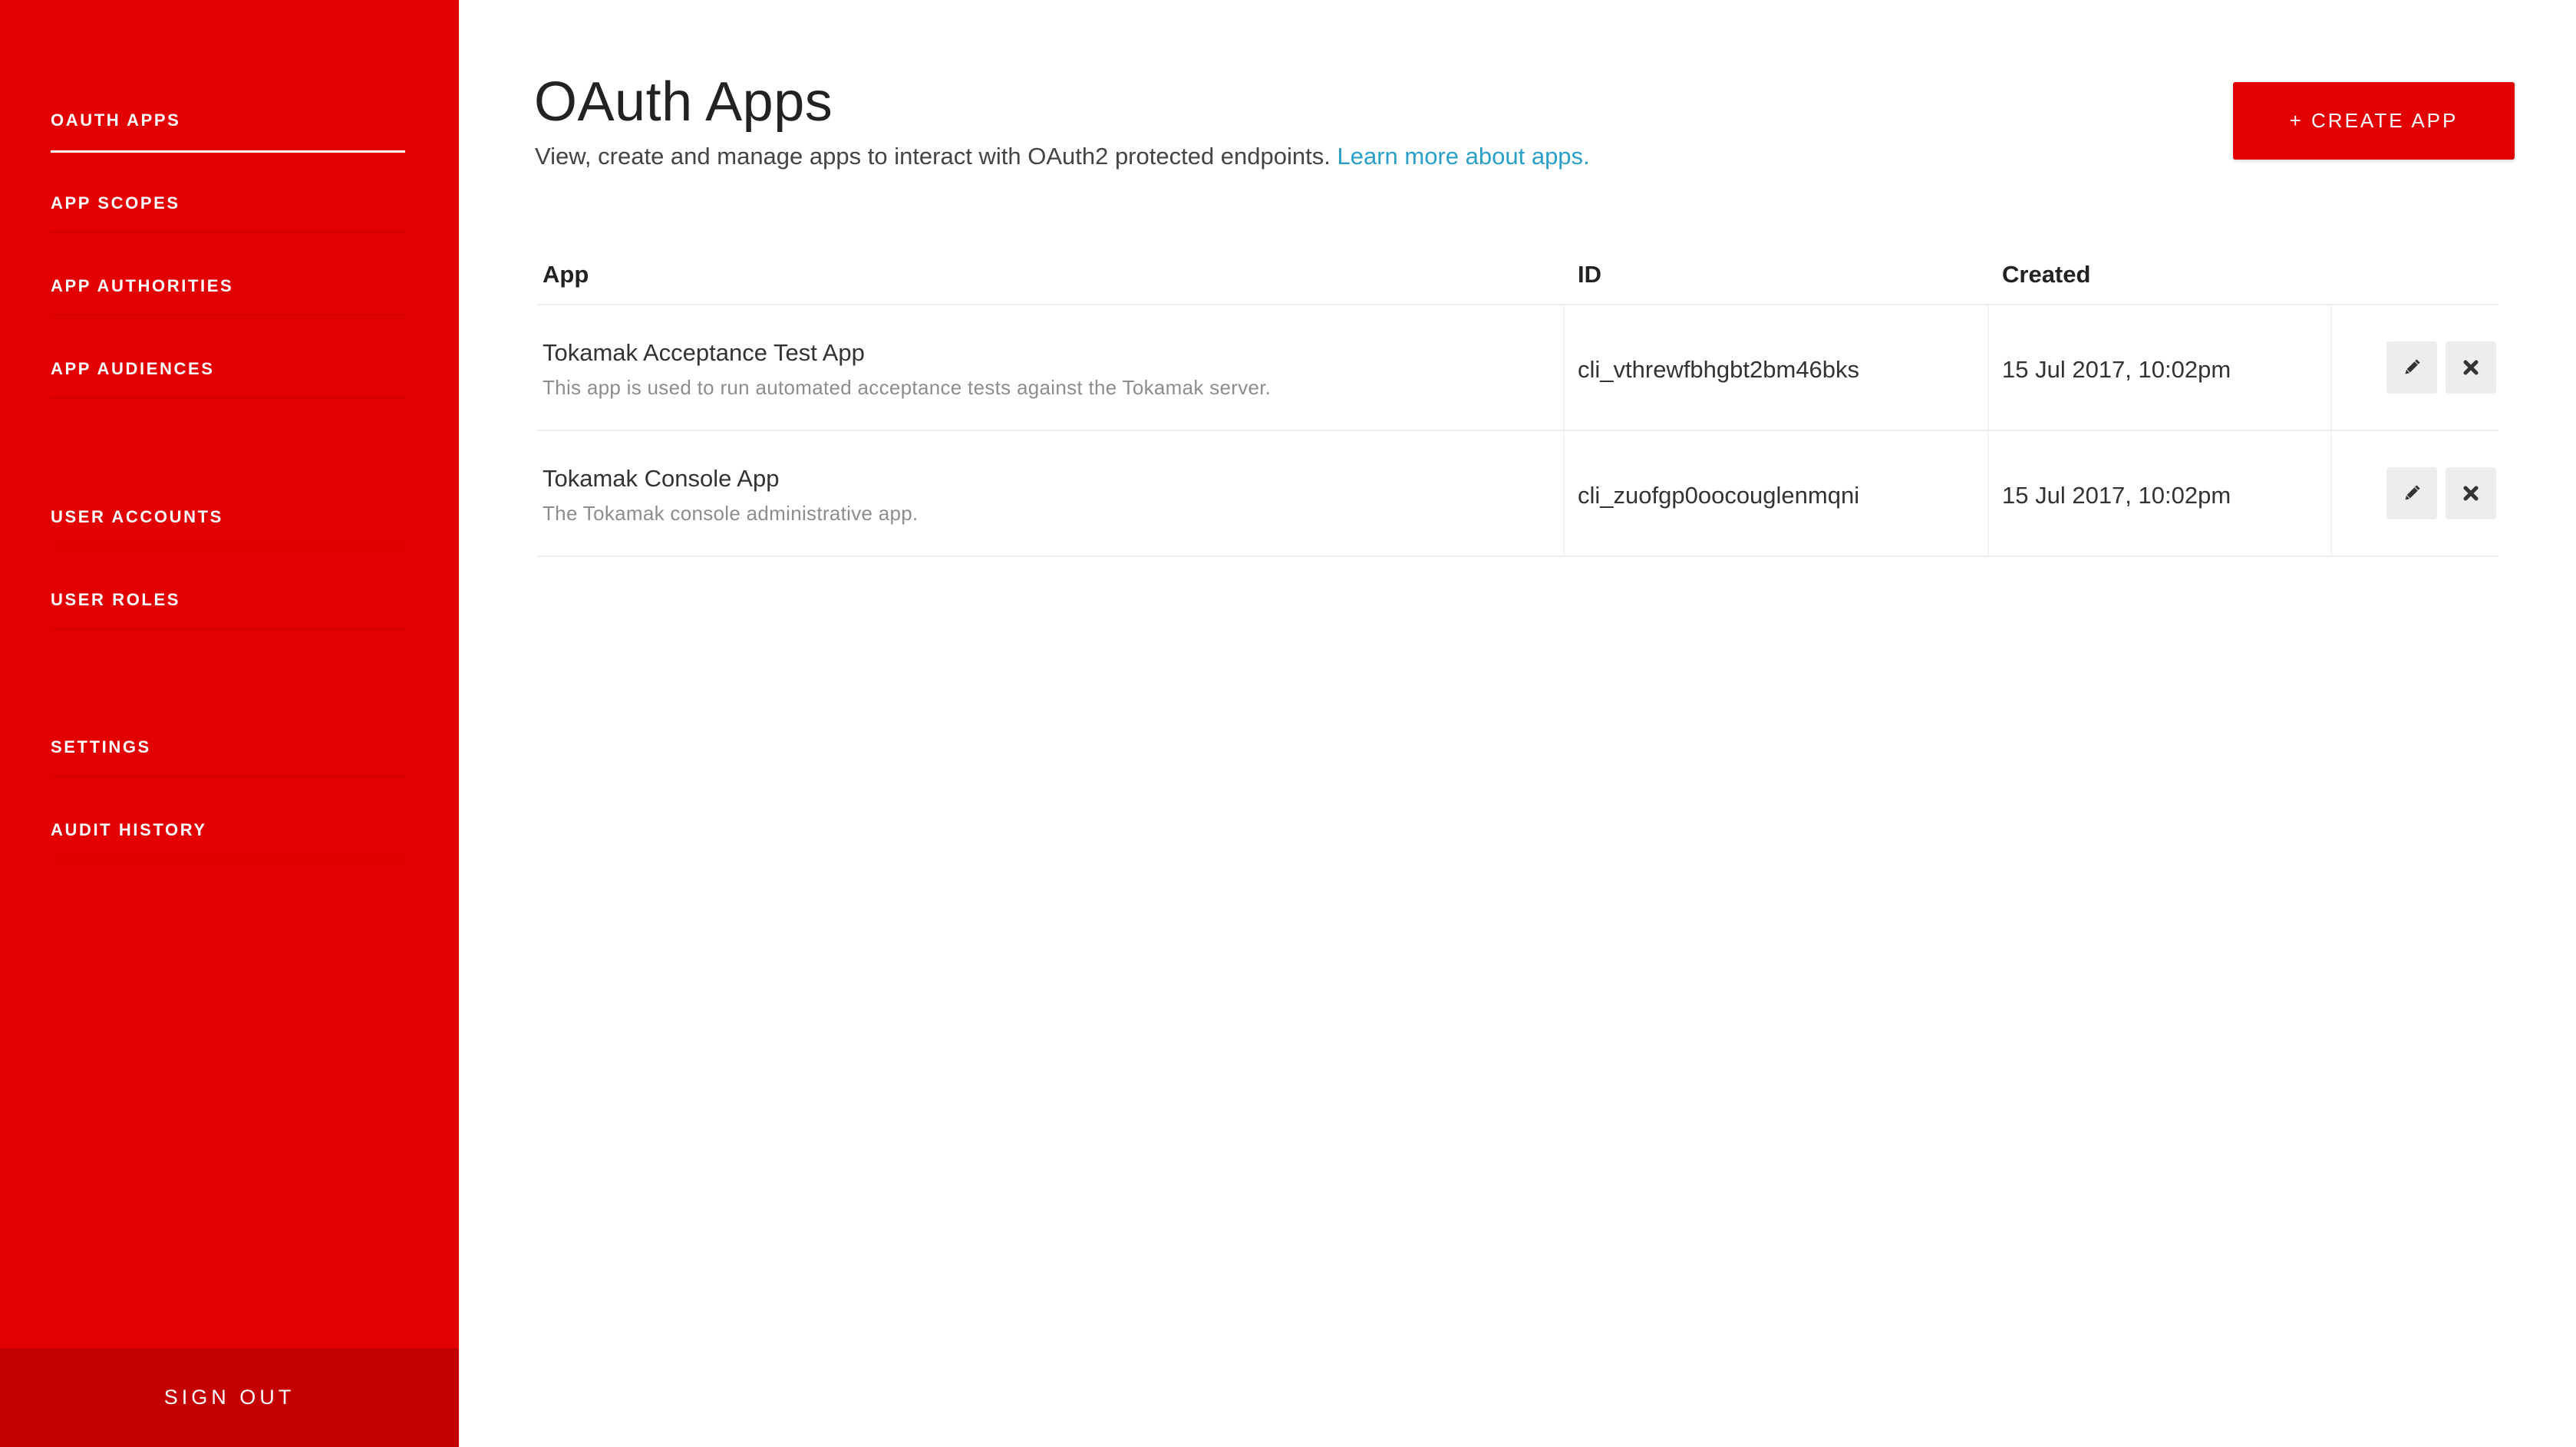 The width and height of the screenshot is (2576, 1447). What do you see at coordinates (137, 516) in the screenshot?
I see `sidebar-item-label: USER ACCOUNTS` at bounding box center [137, 516].